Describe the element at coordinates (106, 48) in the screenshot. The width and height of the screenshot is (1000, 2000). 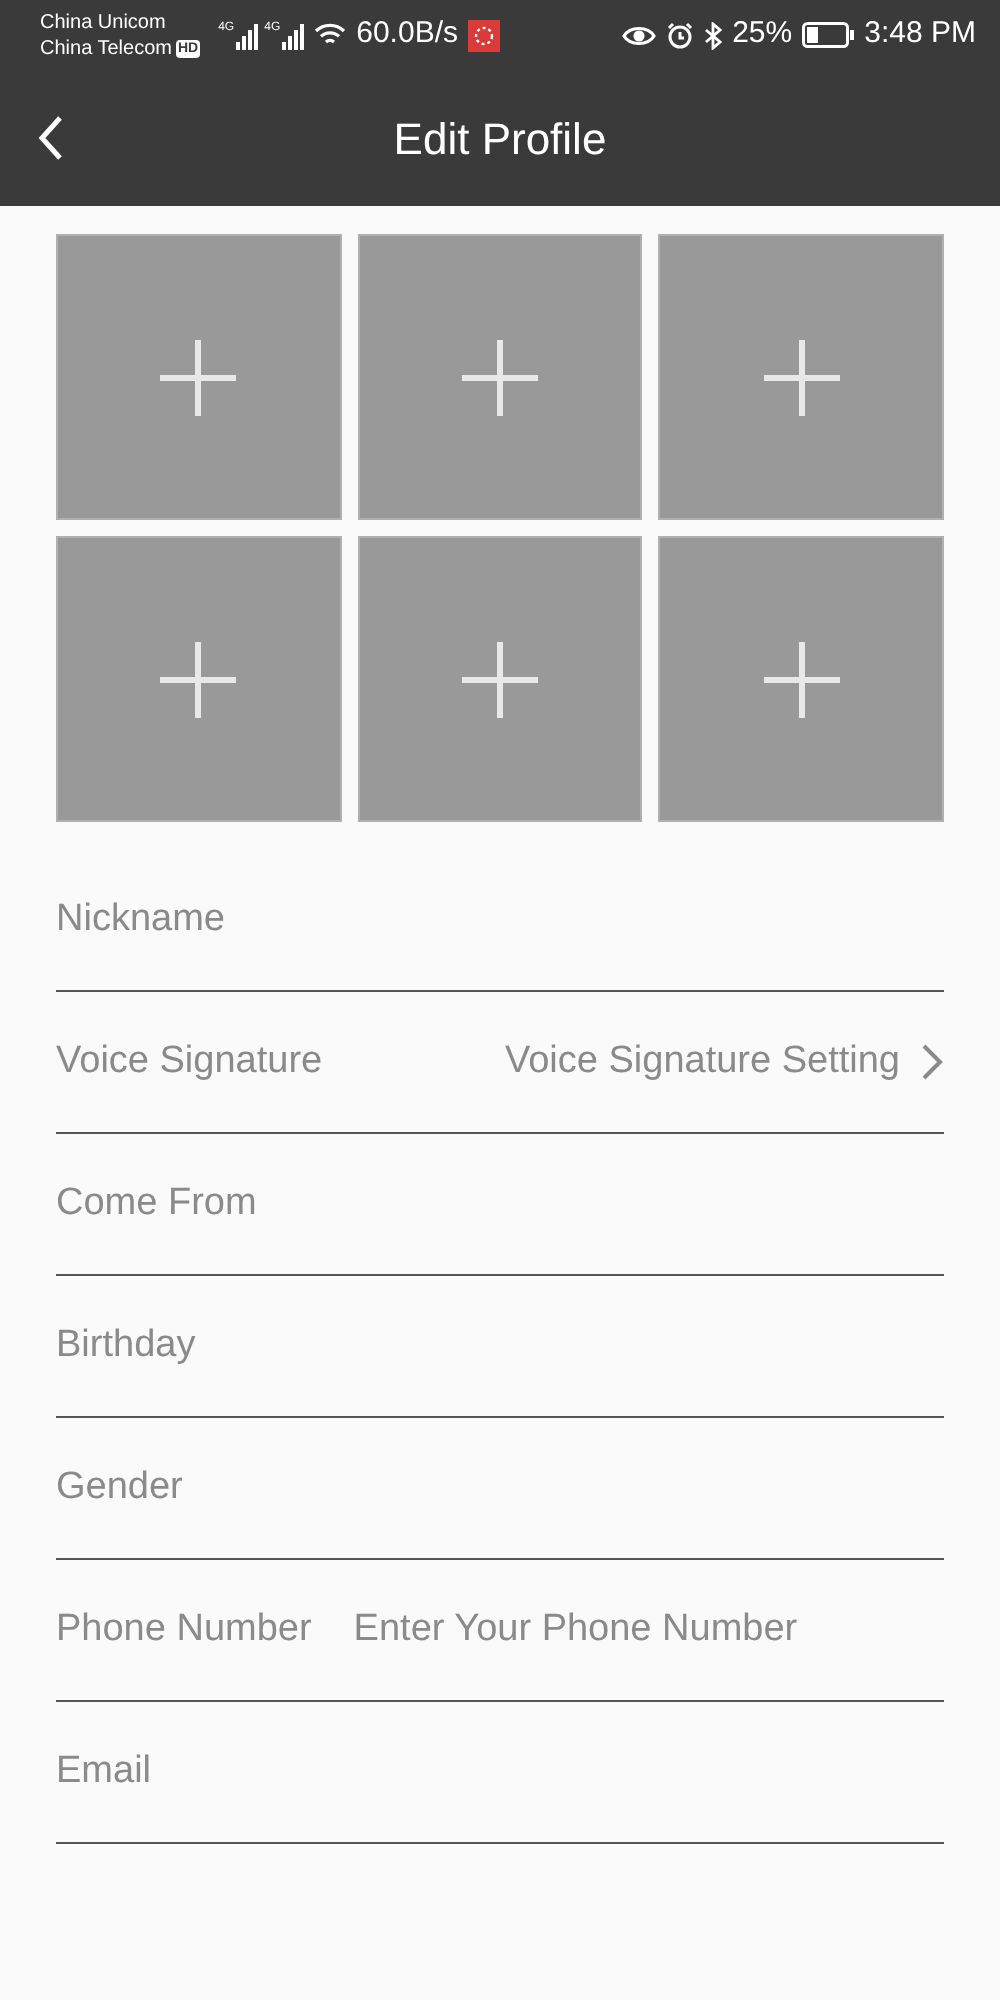
I see `carrier-name: China Telecom` at that location.